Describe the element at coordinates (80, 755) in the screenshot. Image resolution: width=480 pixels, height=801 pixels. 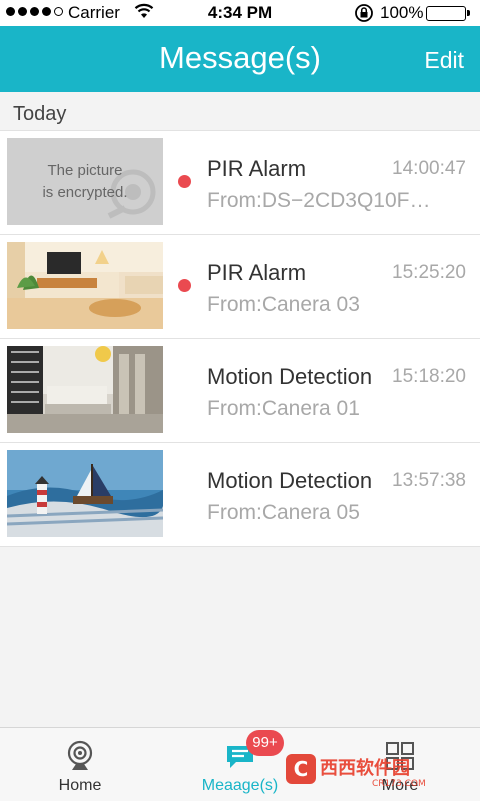
I see `camera-icon` at that location.